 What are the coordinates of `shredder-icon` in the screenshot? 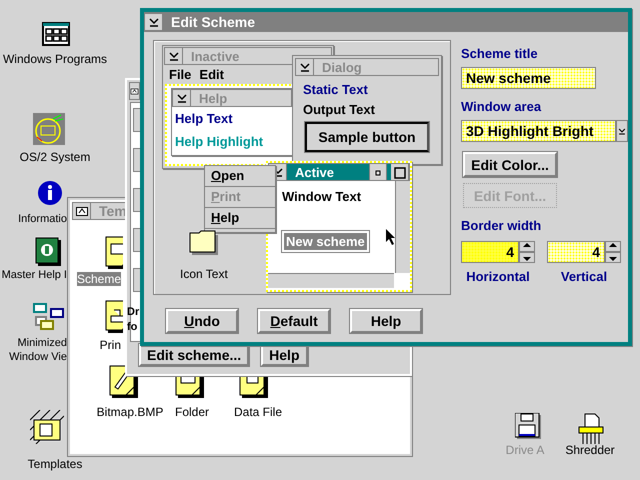 It's located at (591, 429).